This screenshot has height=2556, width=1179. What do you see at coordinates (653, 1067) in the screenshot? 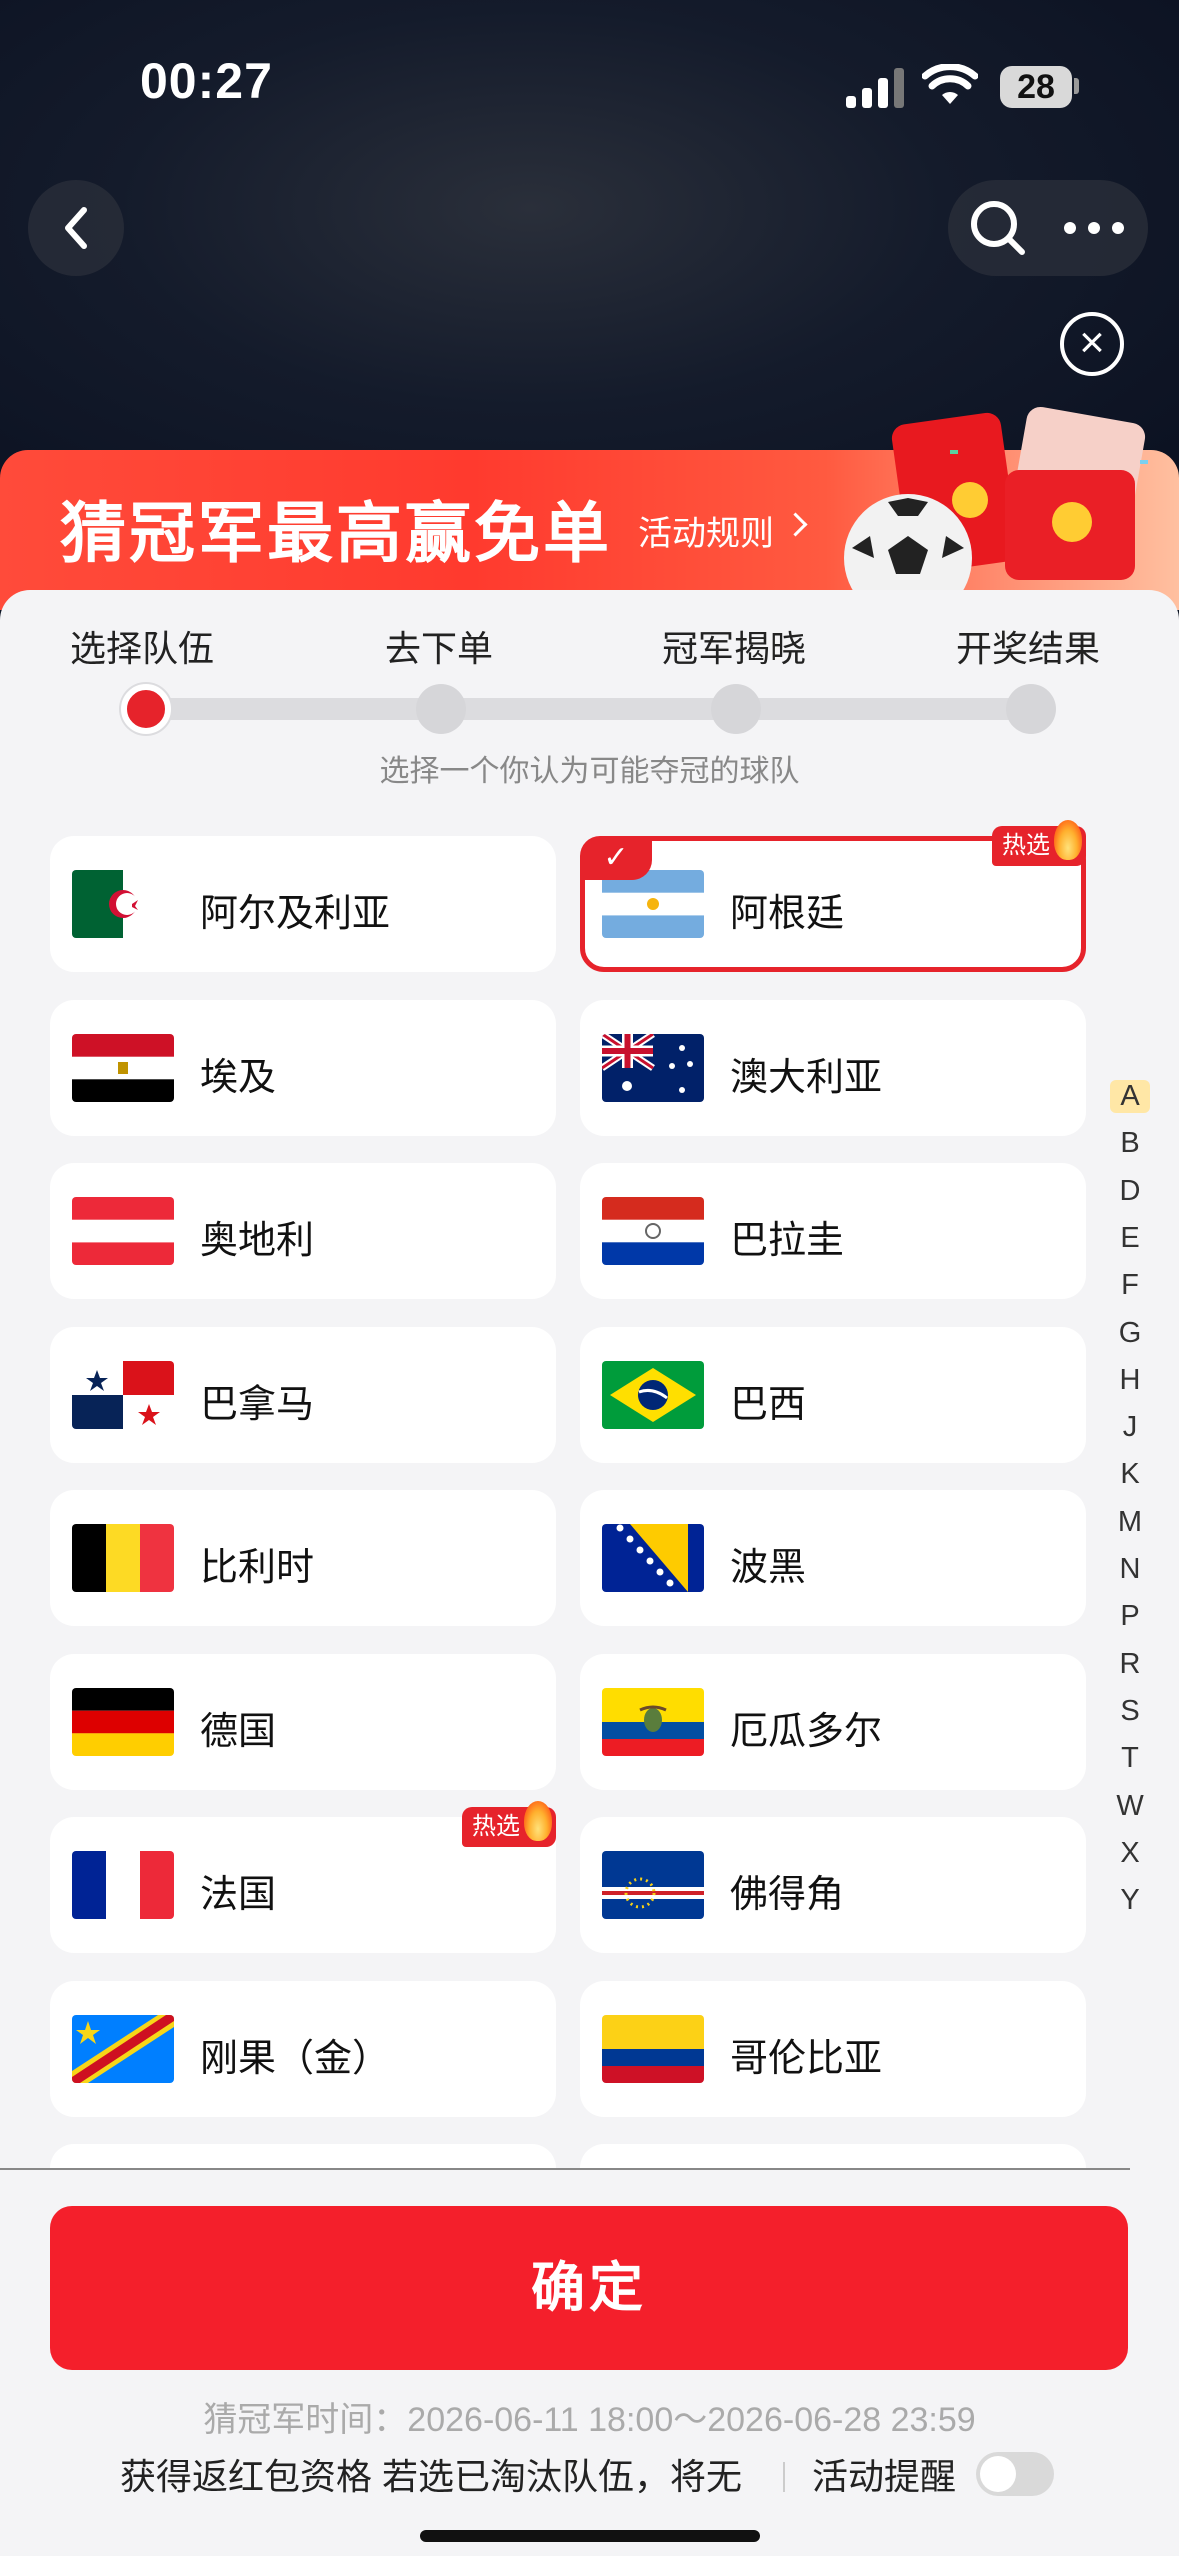
I see `australia-flag-icon` at bounding box center [653, 1067].